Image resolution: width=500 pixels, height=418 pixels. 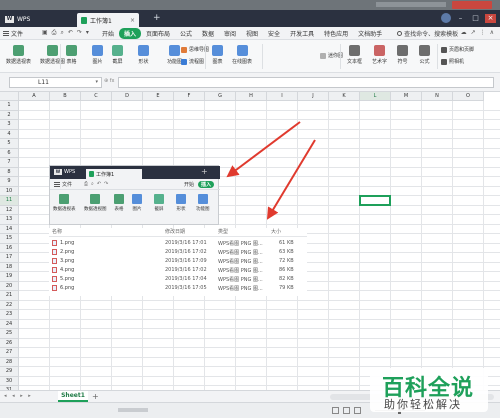 I want to click on ribbon-button-9: 文本框, so click(x=354, y=55).